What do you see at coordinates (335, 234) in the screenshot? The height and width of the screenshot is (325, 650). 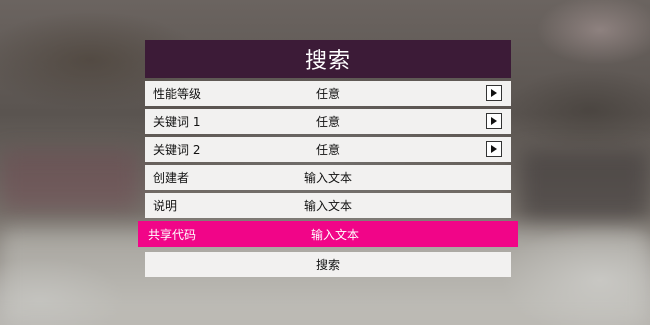 I see `share-code-input: 输入文本` at bounding box center [335, 234].